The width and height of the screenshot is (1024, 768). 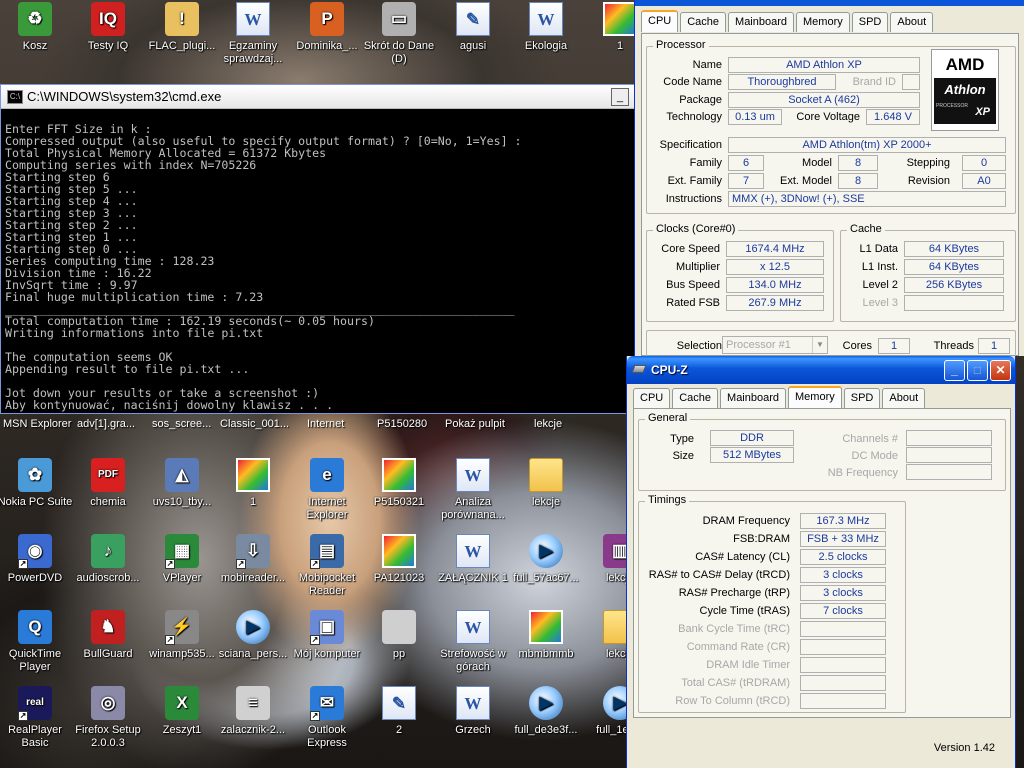 I want to click on athlon-logo-text: Athlon, so click(x=965, y=90).